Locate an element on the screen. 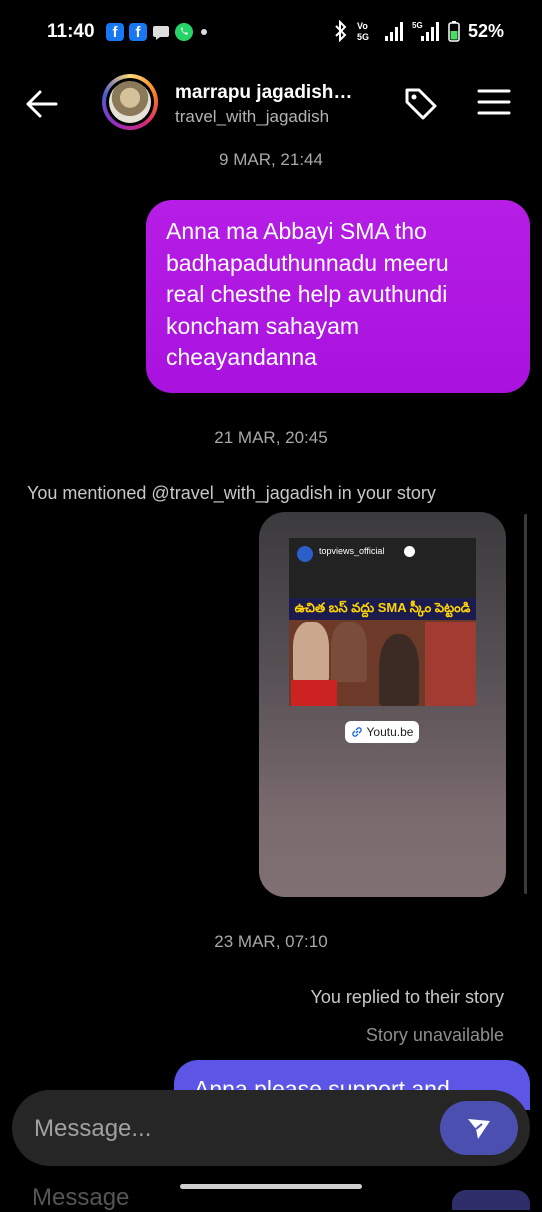 The width and height of the screenshot is (542, 1212). scrollbar is located at coordinates (525, 704).